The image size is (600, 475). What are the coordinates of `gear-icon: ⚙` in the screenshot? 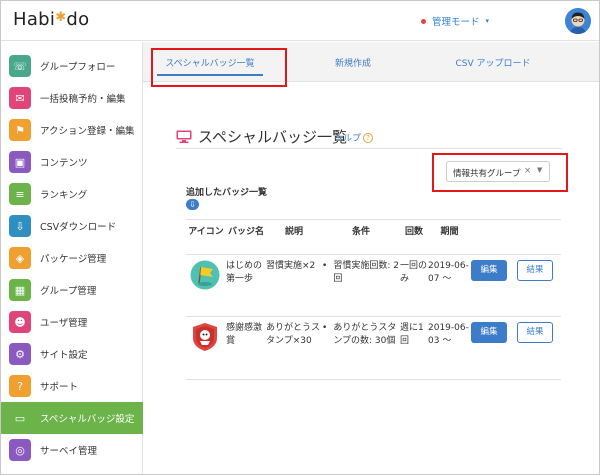 It's located at (20, 354).